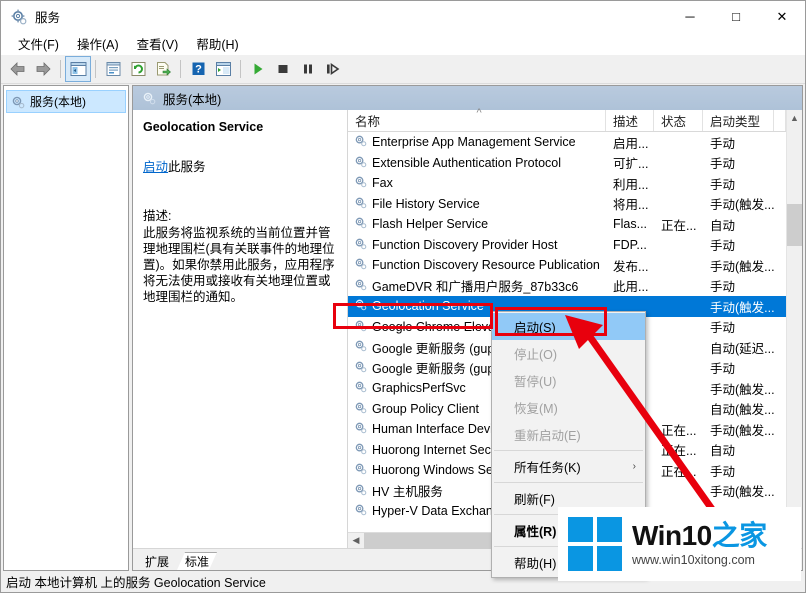 Image resolution: width=806 pixels, height=593 pixels. I want to click on table-row: GameDVR 和广播用户服务_87b33c6 此用... 手动, so click(567, 286).